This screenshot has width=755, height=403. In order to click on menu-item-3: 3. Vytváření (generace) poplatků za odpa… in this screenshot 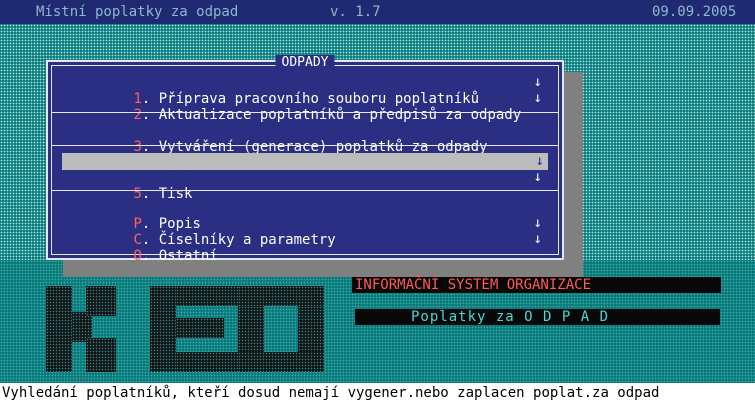, I will do `click(306, 138)`.